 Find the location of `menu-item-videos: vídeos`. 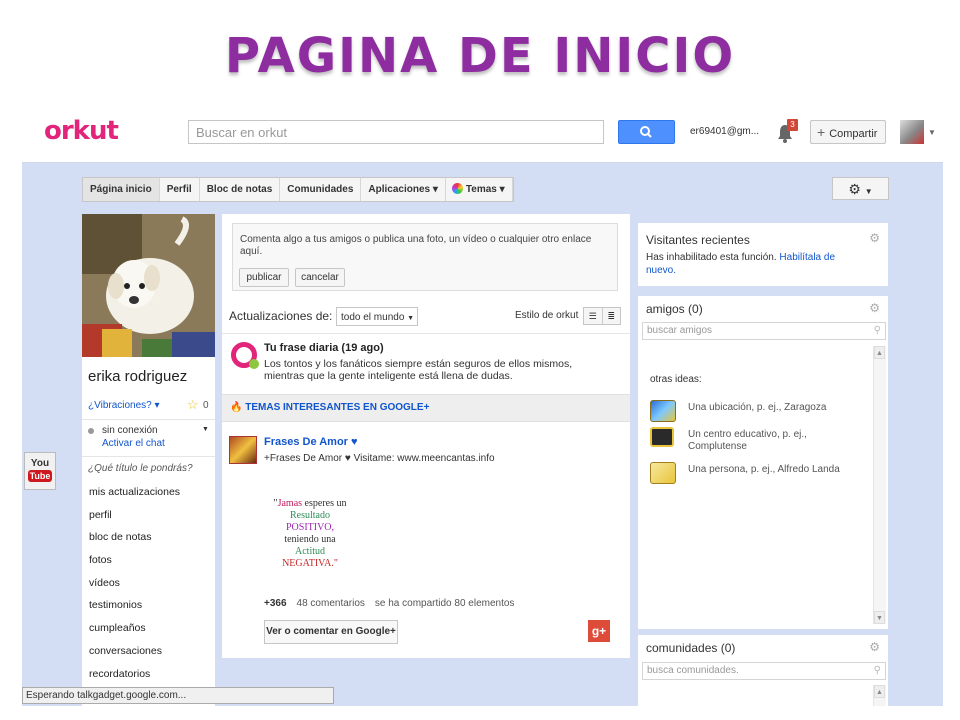

menu-item-videos: vídeos is located at coordinates (148, 583).